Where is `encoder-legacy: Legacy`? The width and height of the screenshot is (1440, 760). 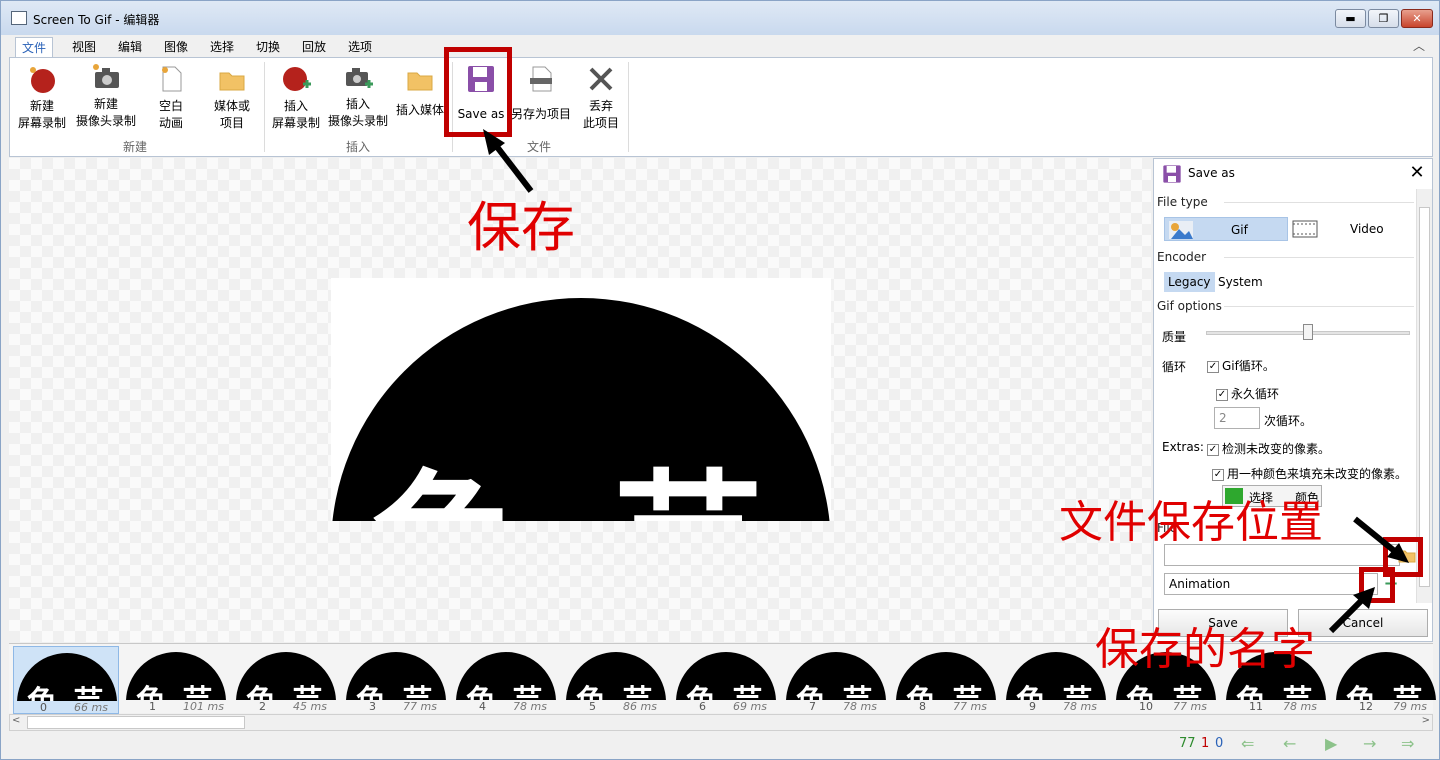
encoder-legacy: Legacy is located at coordinates (1189, 282).